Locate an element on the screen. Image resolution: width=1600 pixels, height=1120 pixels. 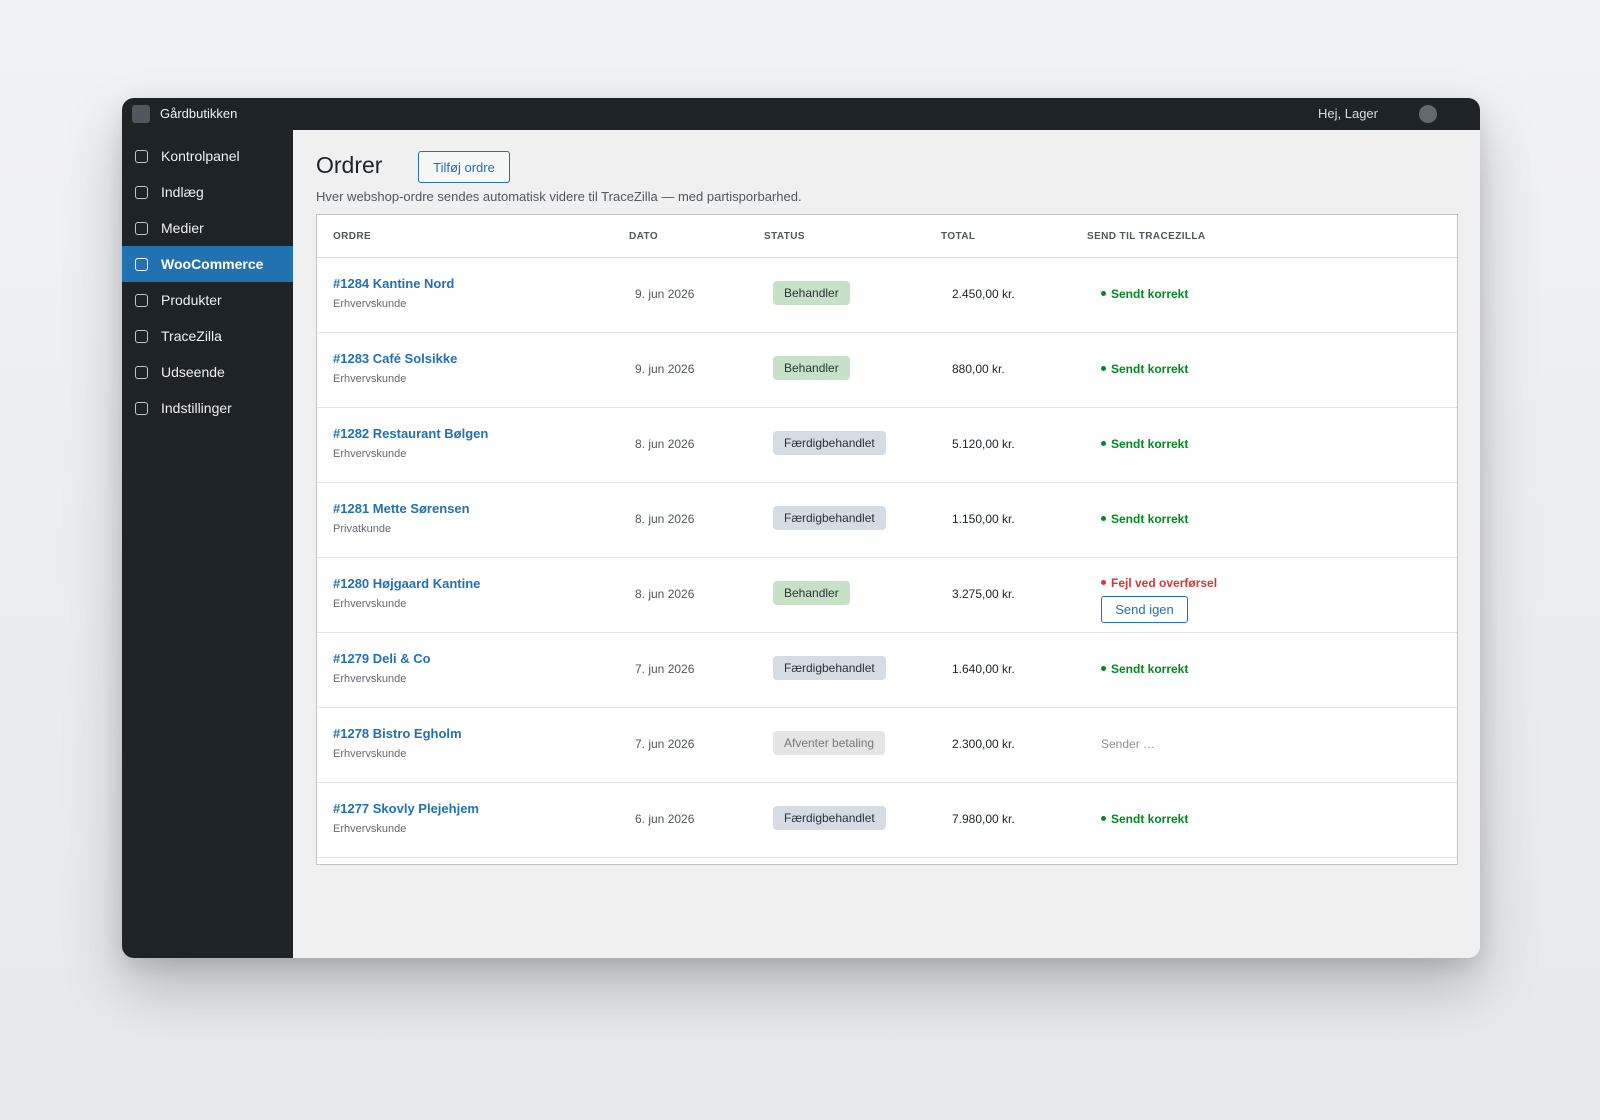
sidebar-item-medier: Medier is located at coordinates (207, 228).